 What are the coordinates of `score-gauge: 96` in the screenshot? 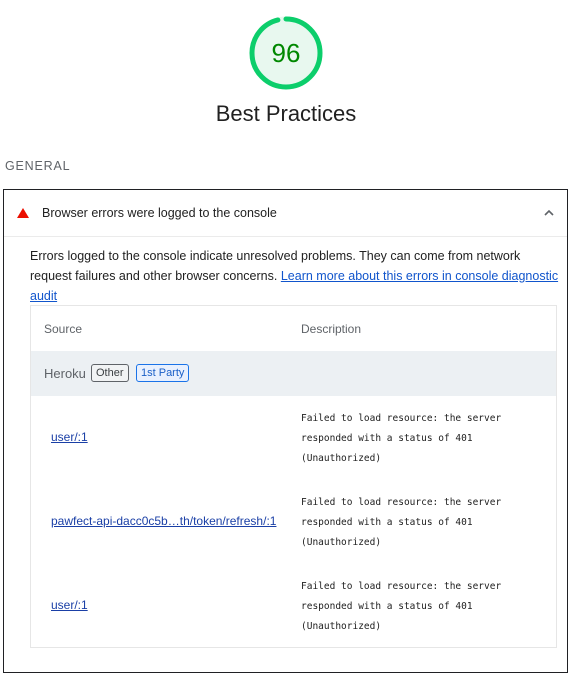 It's located at (286, 53).